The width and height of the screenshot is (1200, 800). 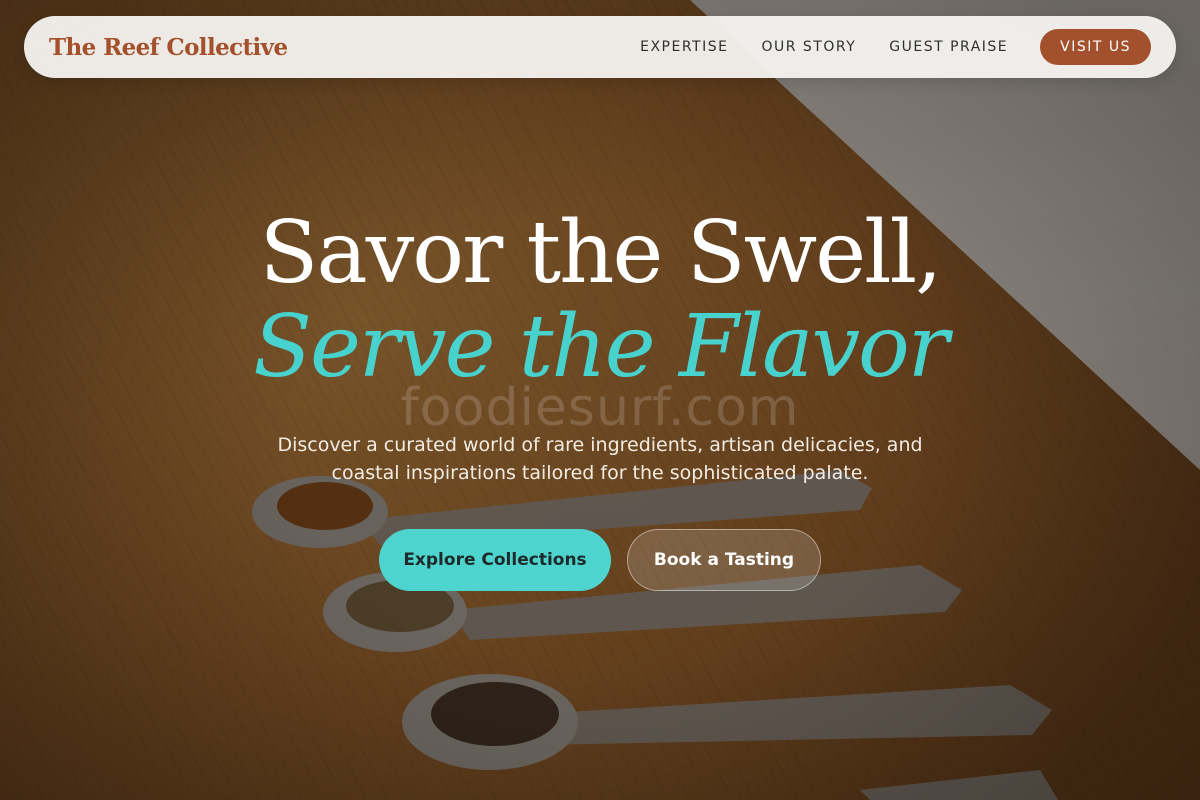 I want to click on explore-collections-button: Explore Collections, so click(x=495, y=560).